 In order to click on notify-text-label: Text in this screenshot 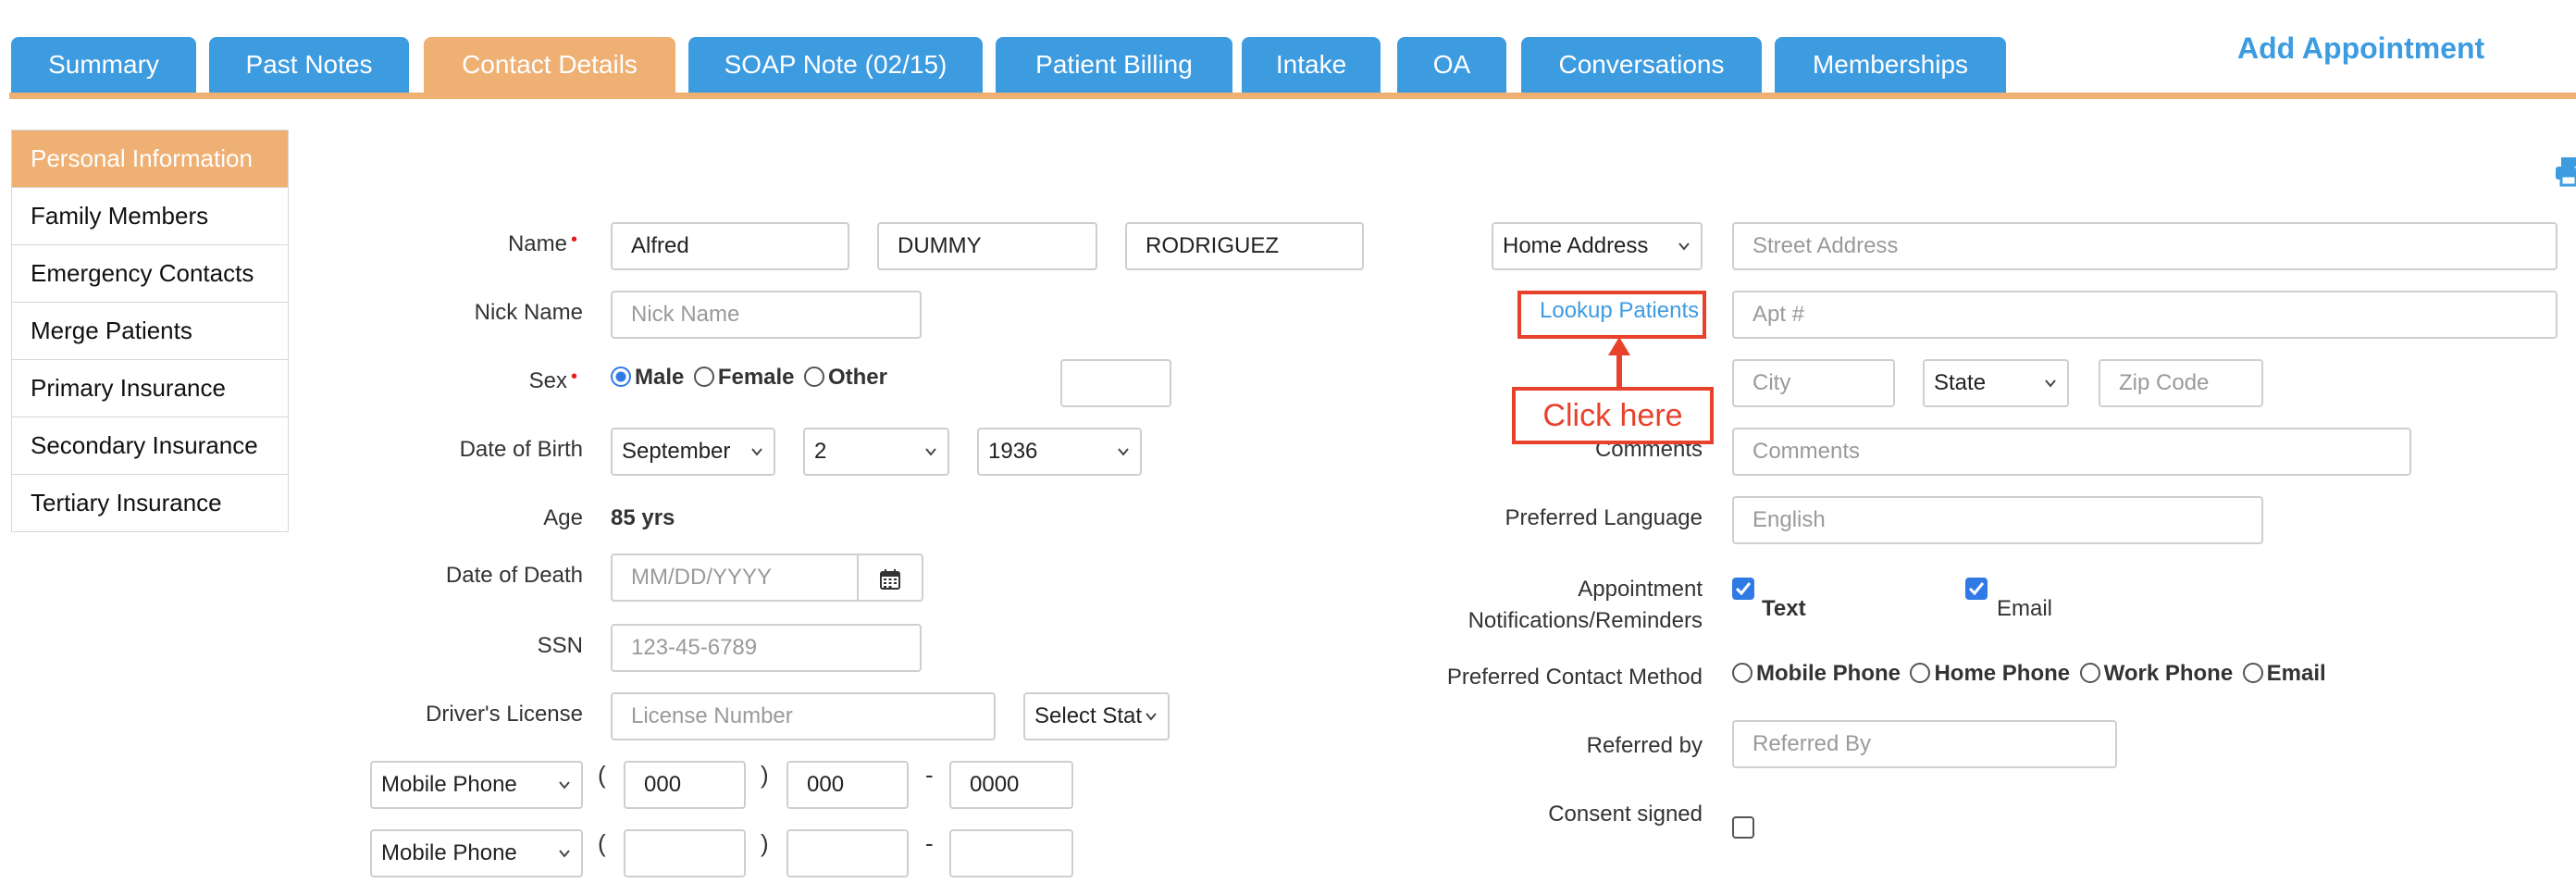, I will do `click(1784, 608)`.